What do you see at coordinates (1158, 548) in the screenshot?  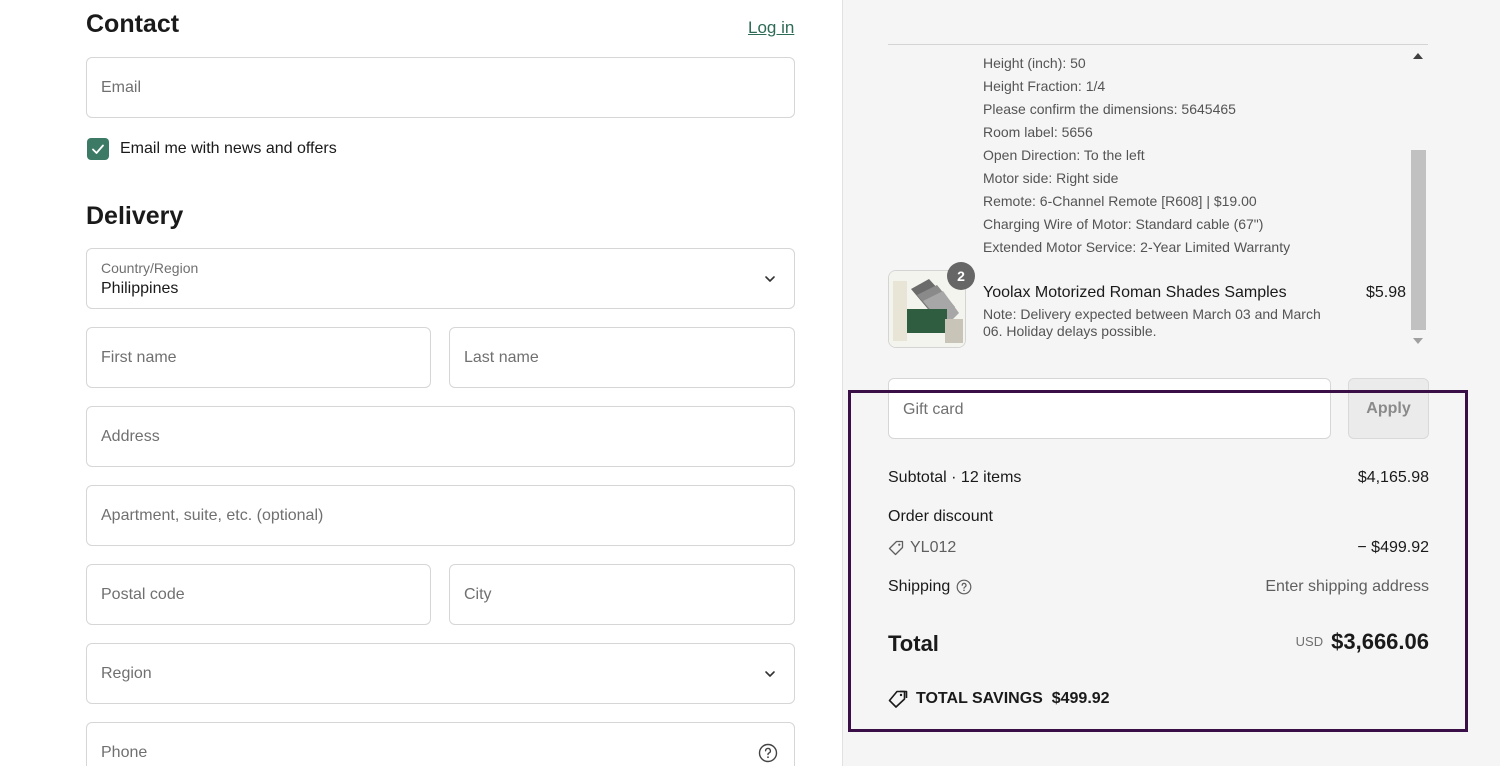 I see `discount-code-row: YL012 − $499.92` at bounding box center [1158, 548].